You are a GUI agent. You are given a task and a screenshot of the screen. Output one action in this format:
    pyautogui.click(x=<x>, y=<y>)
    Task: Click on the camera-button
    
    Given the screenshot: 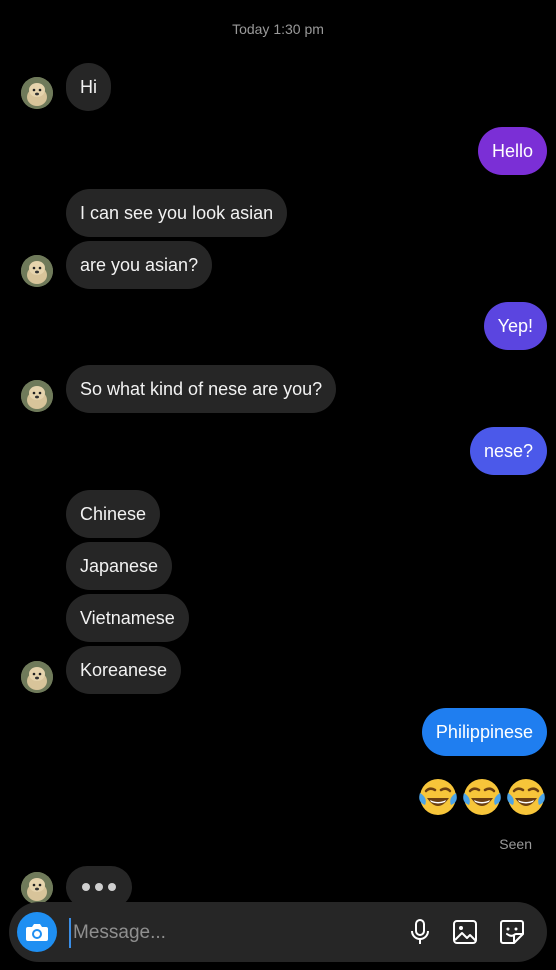 What is the action you would take?
    pyautogui.click(x=37, y=932)
    